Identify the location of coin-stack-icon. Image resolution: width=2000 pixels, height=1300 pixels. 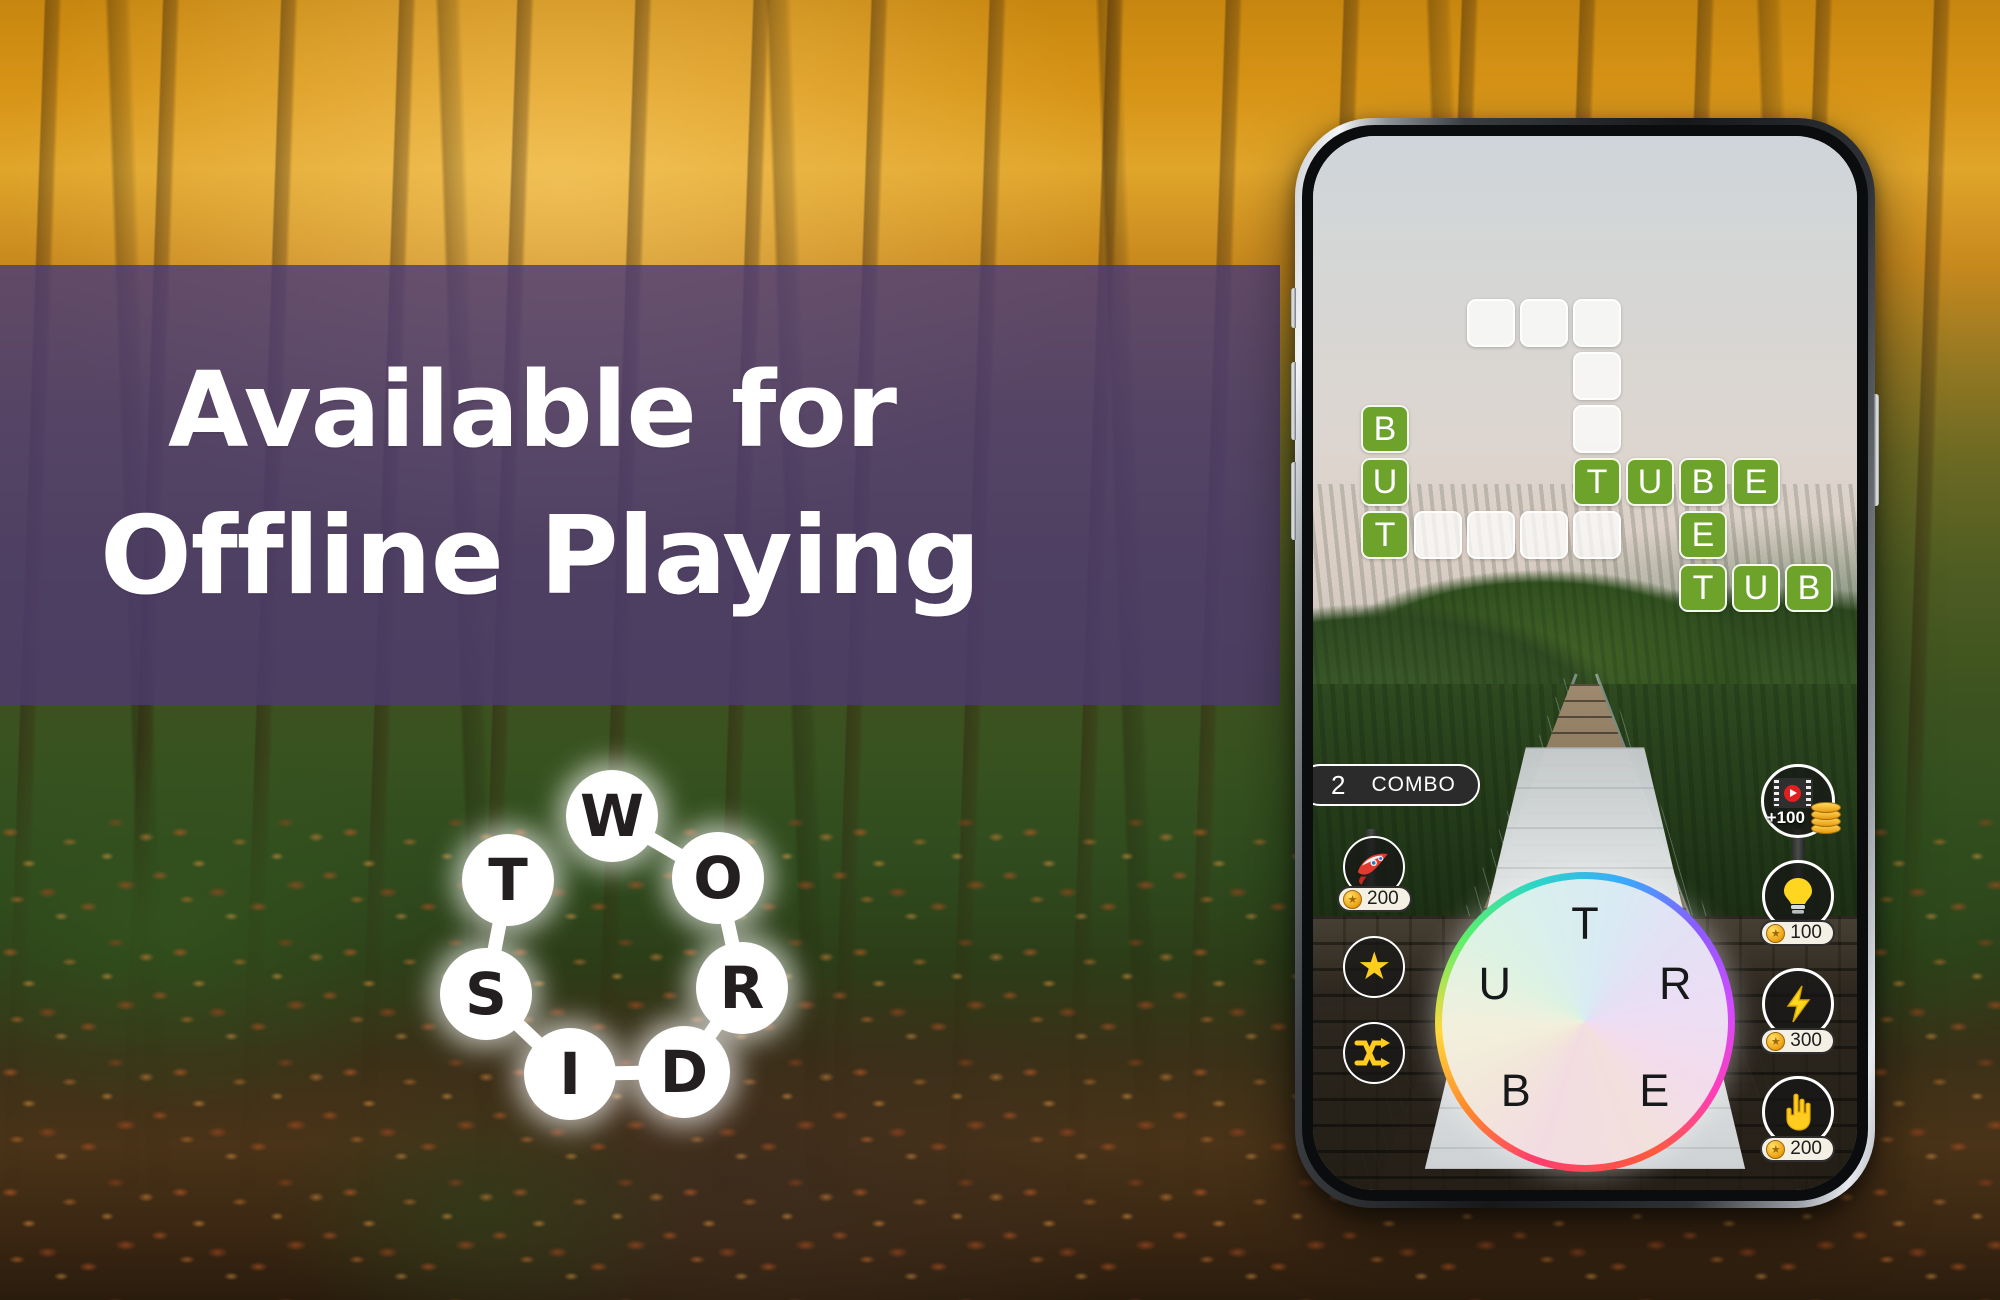
(1825, 818).